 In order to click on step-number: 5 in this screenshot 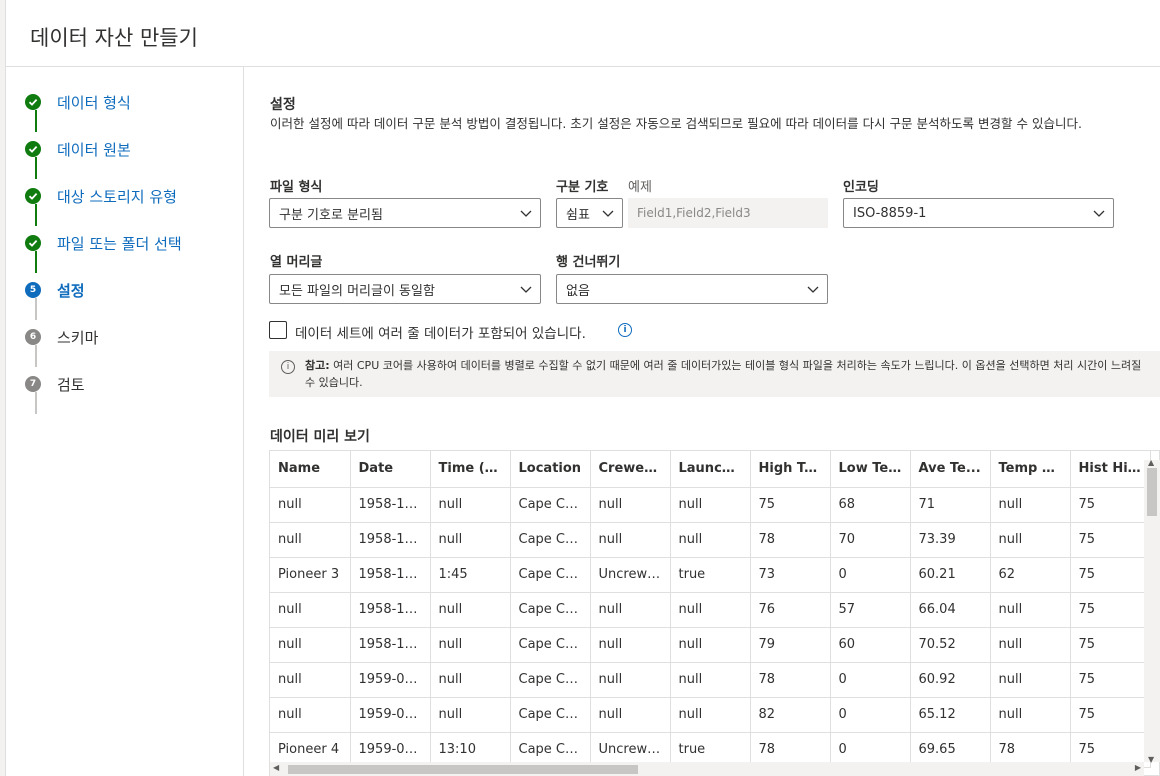, I will do `click(33, 290)`.